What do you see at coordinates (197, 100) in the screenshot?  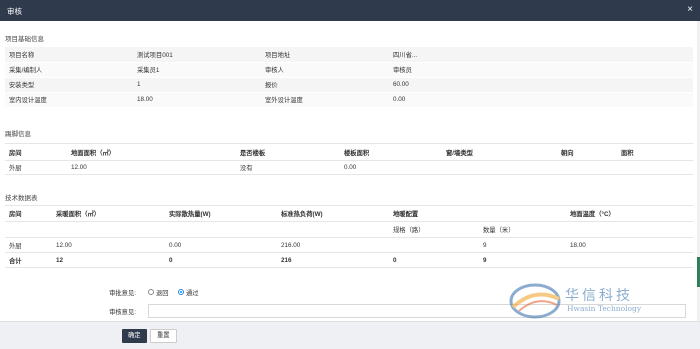 I see `field-value: 18.00` at bounding box center [197, 100].